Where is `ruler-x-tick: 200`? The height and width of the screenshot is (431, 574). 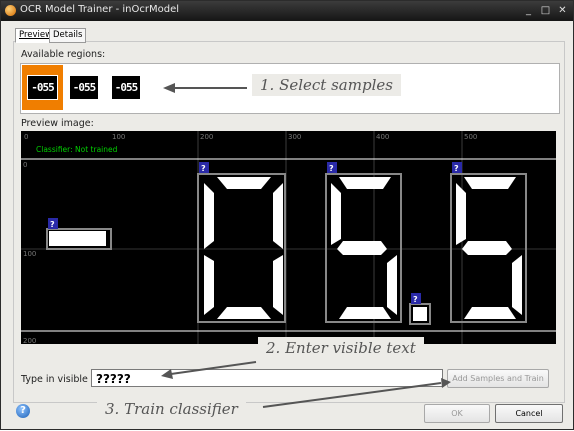
ruler-x-tick: 200 is located at coordinates (206, 137).